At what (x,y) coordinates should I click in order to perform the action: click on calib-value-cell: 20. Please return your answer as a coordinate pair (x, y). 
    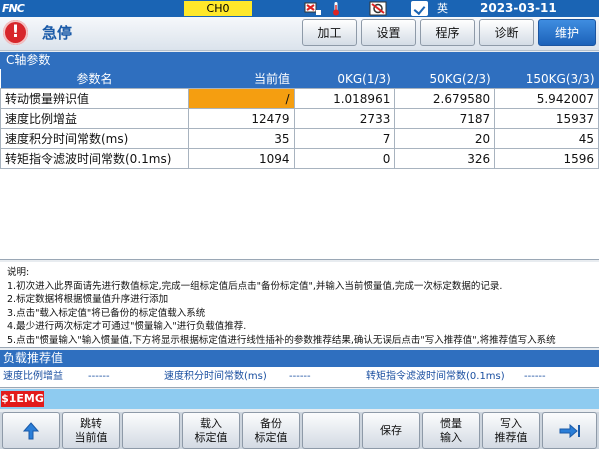
    Looking at the image, I should click on (445, 138).